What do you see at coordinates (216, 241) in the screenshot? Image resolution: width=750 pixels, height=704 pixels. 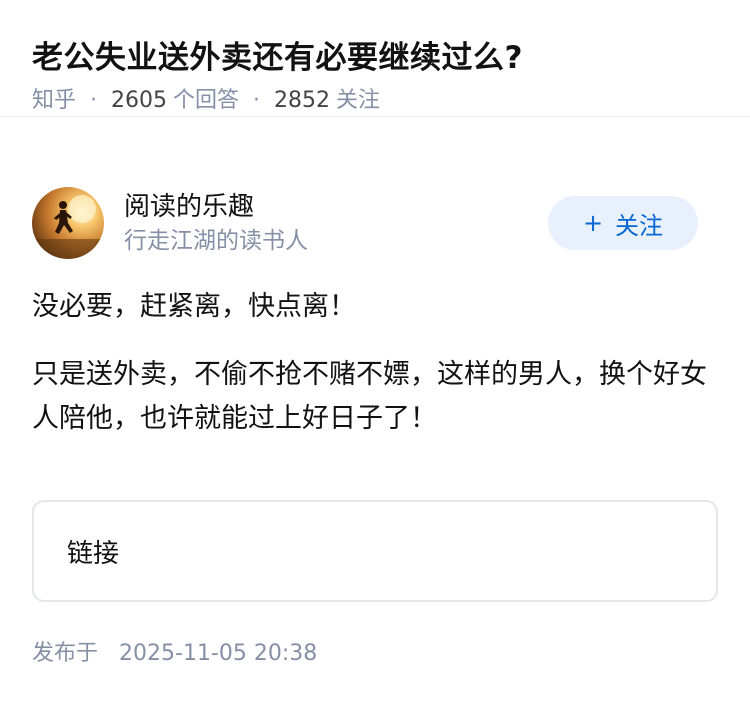 I see `author-bio: 行走江湖的读书人` at bounding box center [216, 241].